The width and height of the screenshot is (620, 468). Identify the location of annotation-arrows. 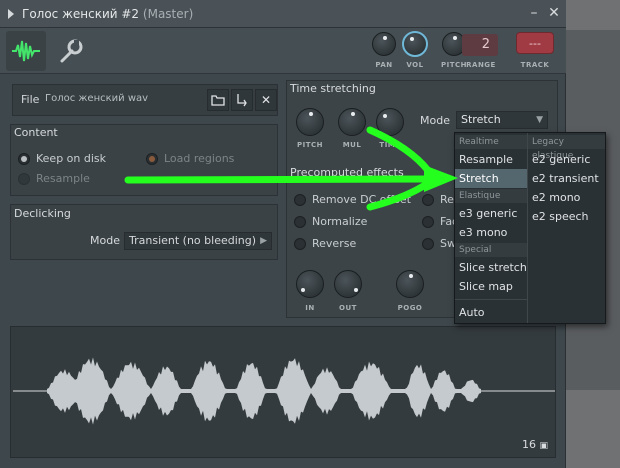
(291, 168).